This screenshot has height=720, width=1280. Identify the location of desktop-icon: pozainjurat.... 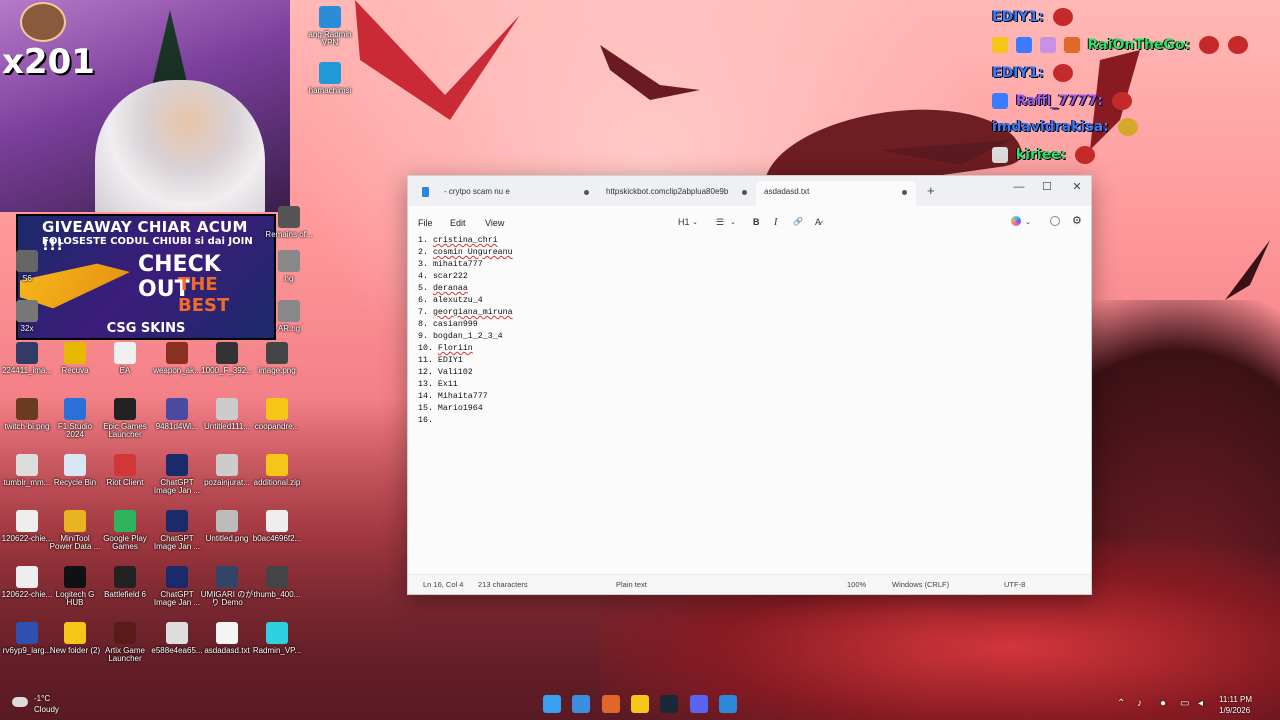
(227, 470).